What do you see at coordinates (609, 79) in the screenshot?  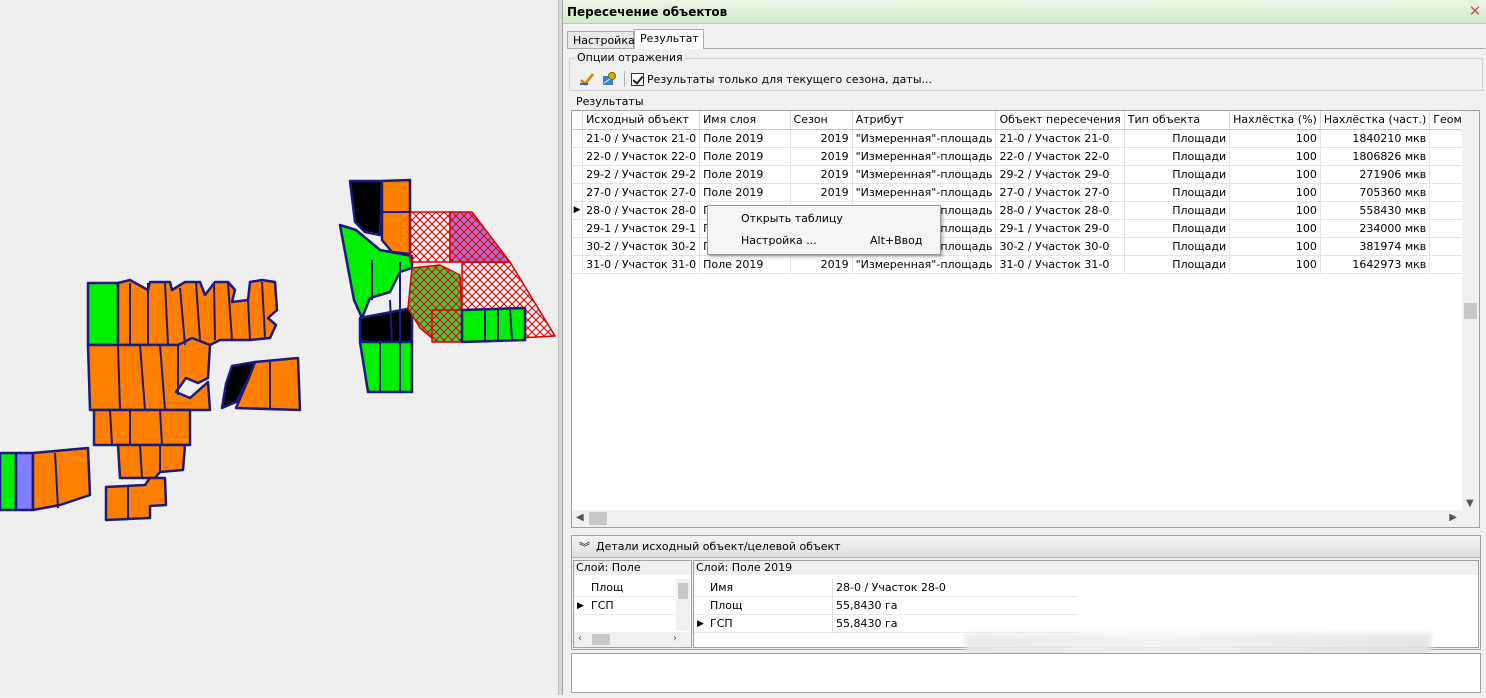 I see `layer-settings-icon` at bounding box center [609, 79].